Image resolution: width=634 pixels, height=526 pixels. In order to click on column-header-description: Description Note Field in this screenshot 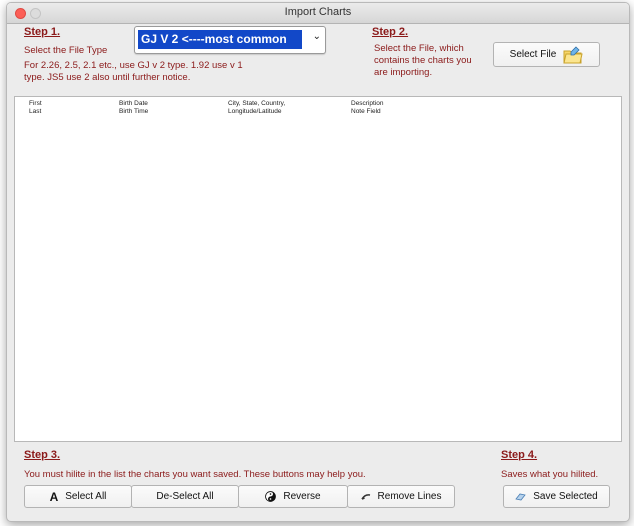, I will do `click(367, 108)`.